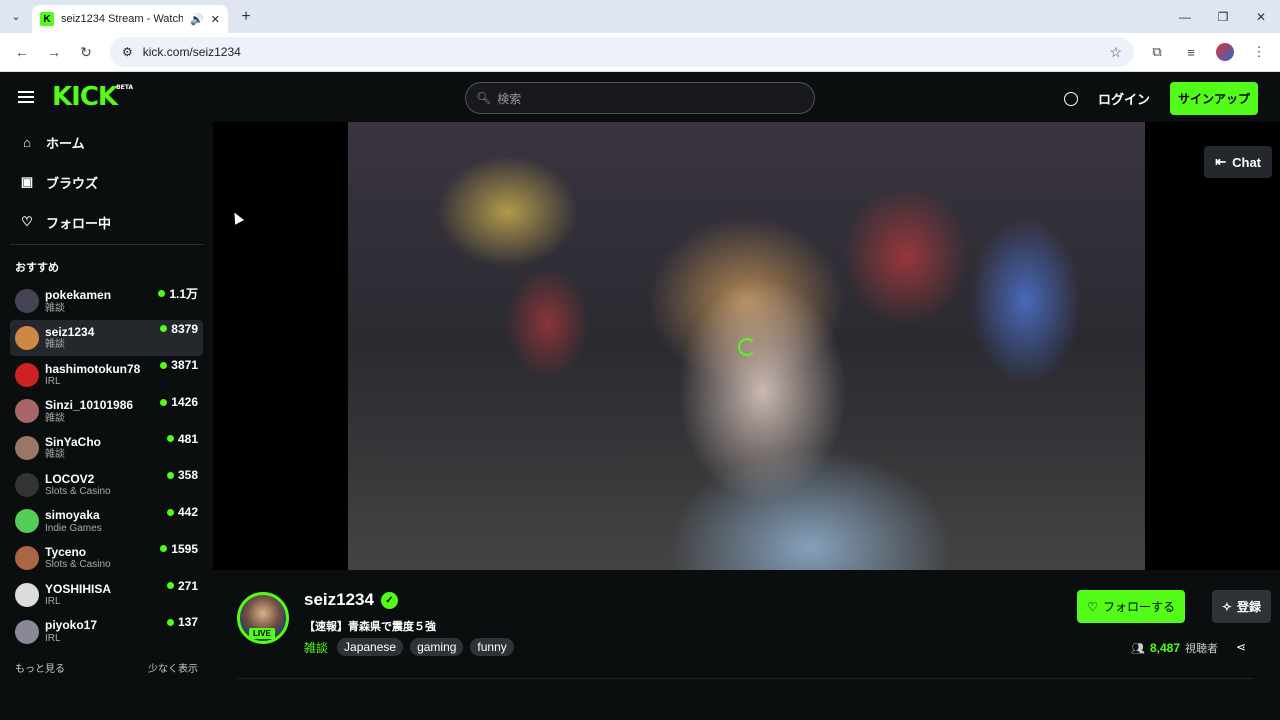  Describe the element at coordinates (187, 585) in the screenshot. I see `viewer-count: 271` at that location.